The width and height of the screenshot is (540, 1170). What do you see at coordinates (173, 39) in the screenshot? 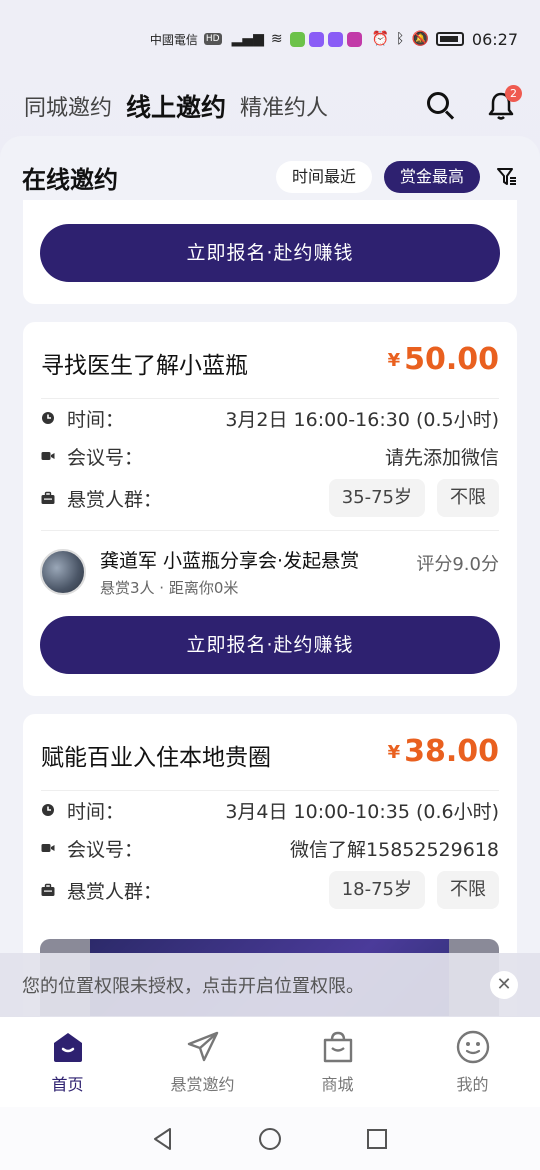
I see `carrier-name: 中國電信` at bounding box center [173, 39].